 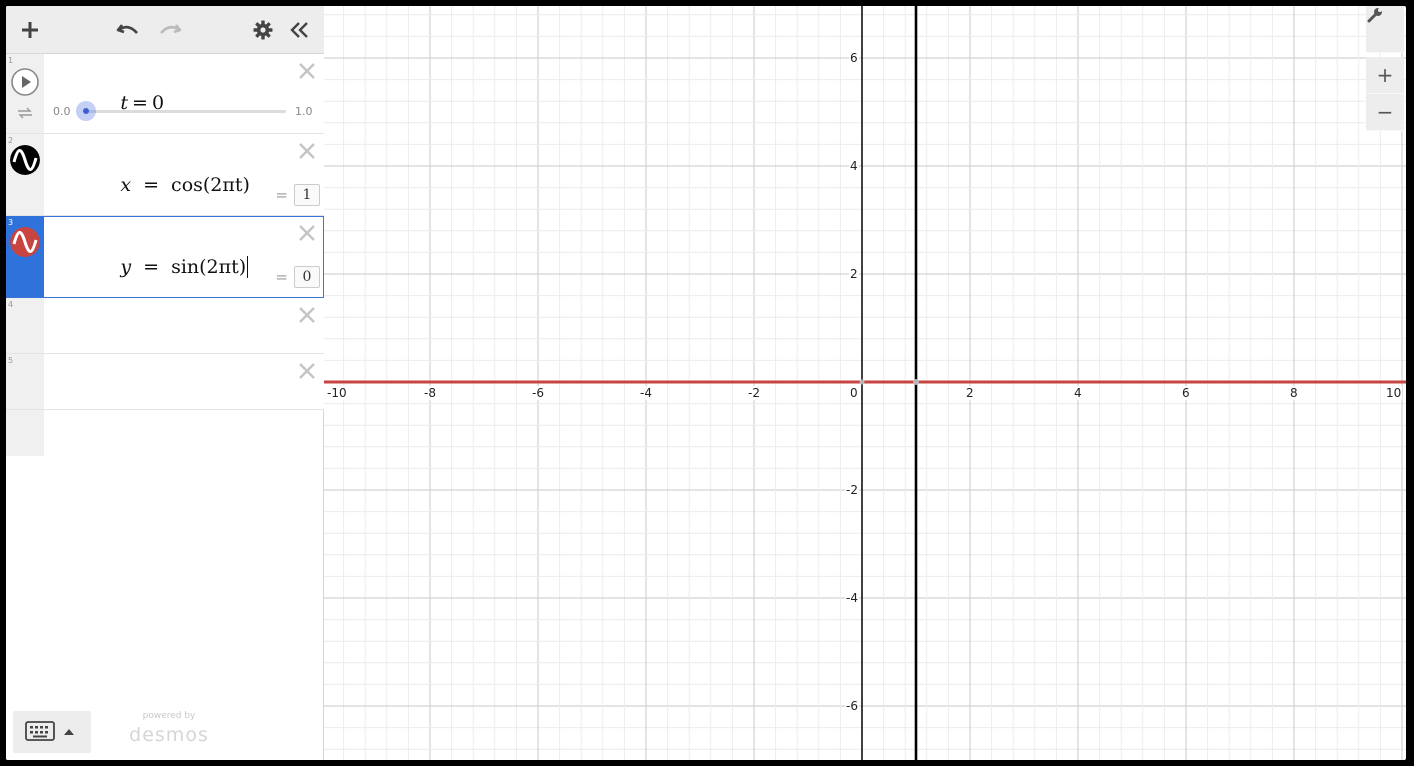 I want to click on y-tick-label: -2, so click(x=852, y=490).